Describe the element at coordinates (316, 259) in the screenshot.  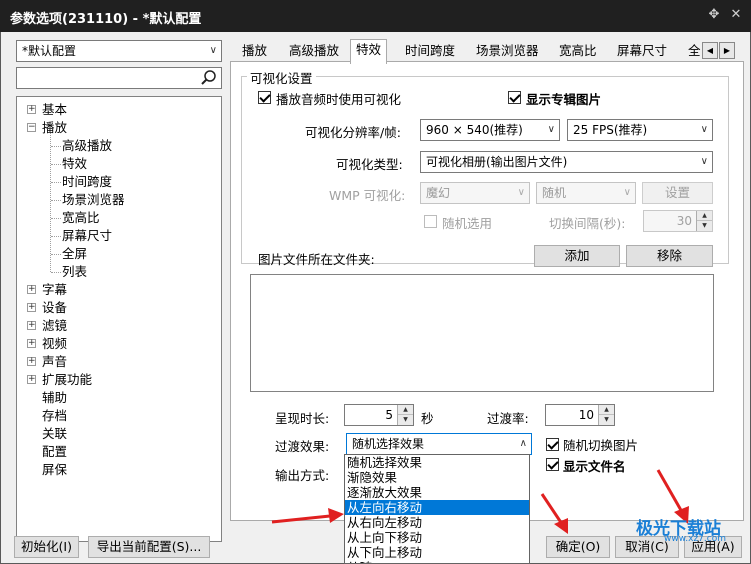
I see `folder-label: 图片文件所在文件夹:` at that location.